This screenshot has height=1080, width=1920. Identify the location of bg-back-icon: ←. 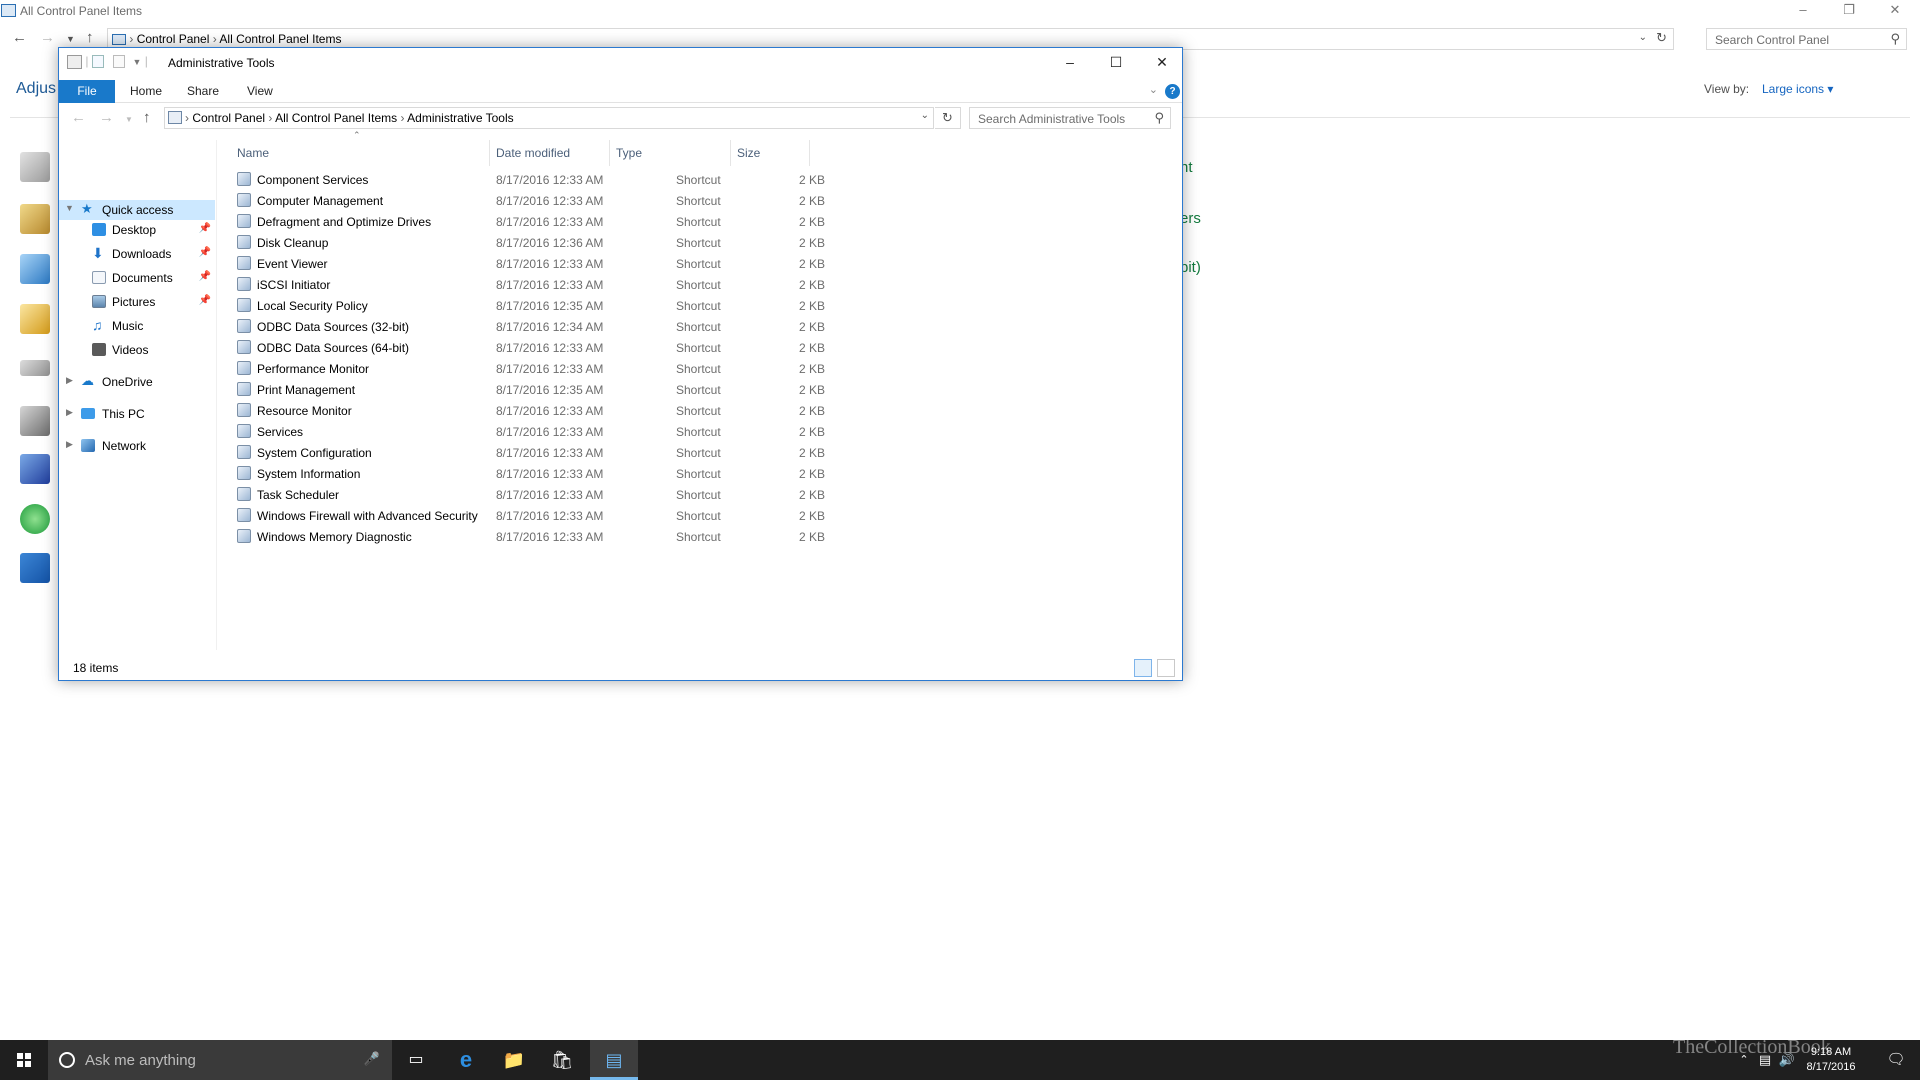
(19, 37).